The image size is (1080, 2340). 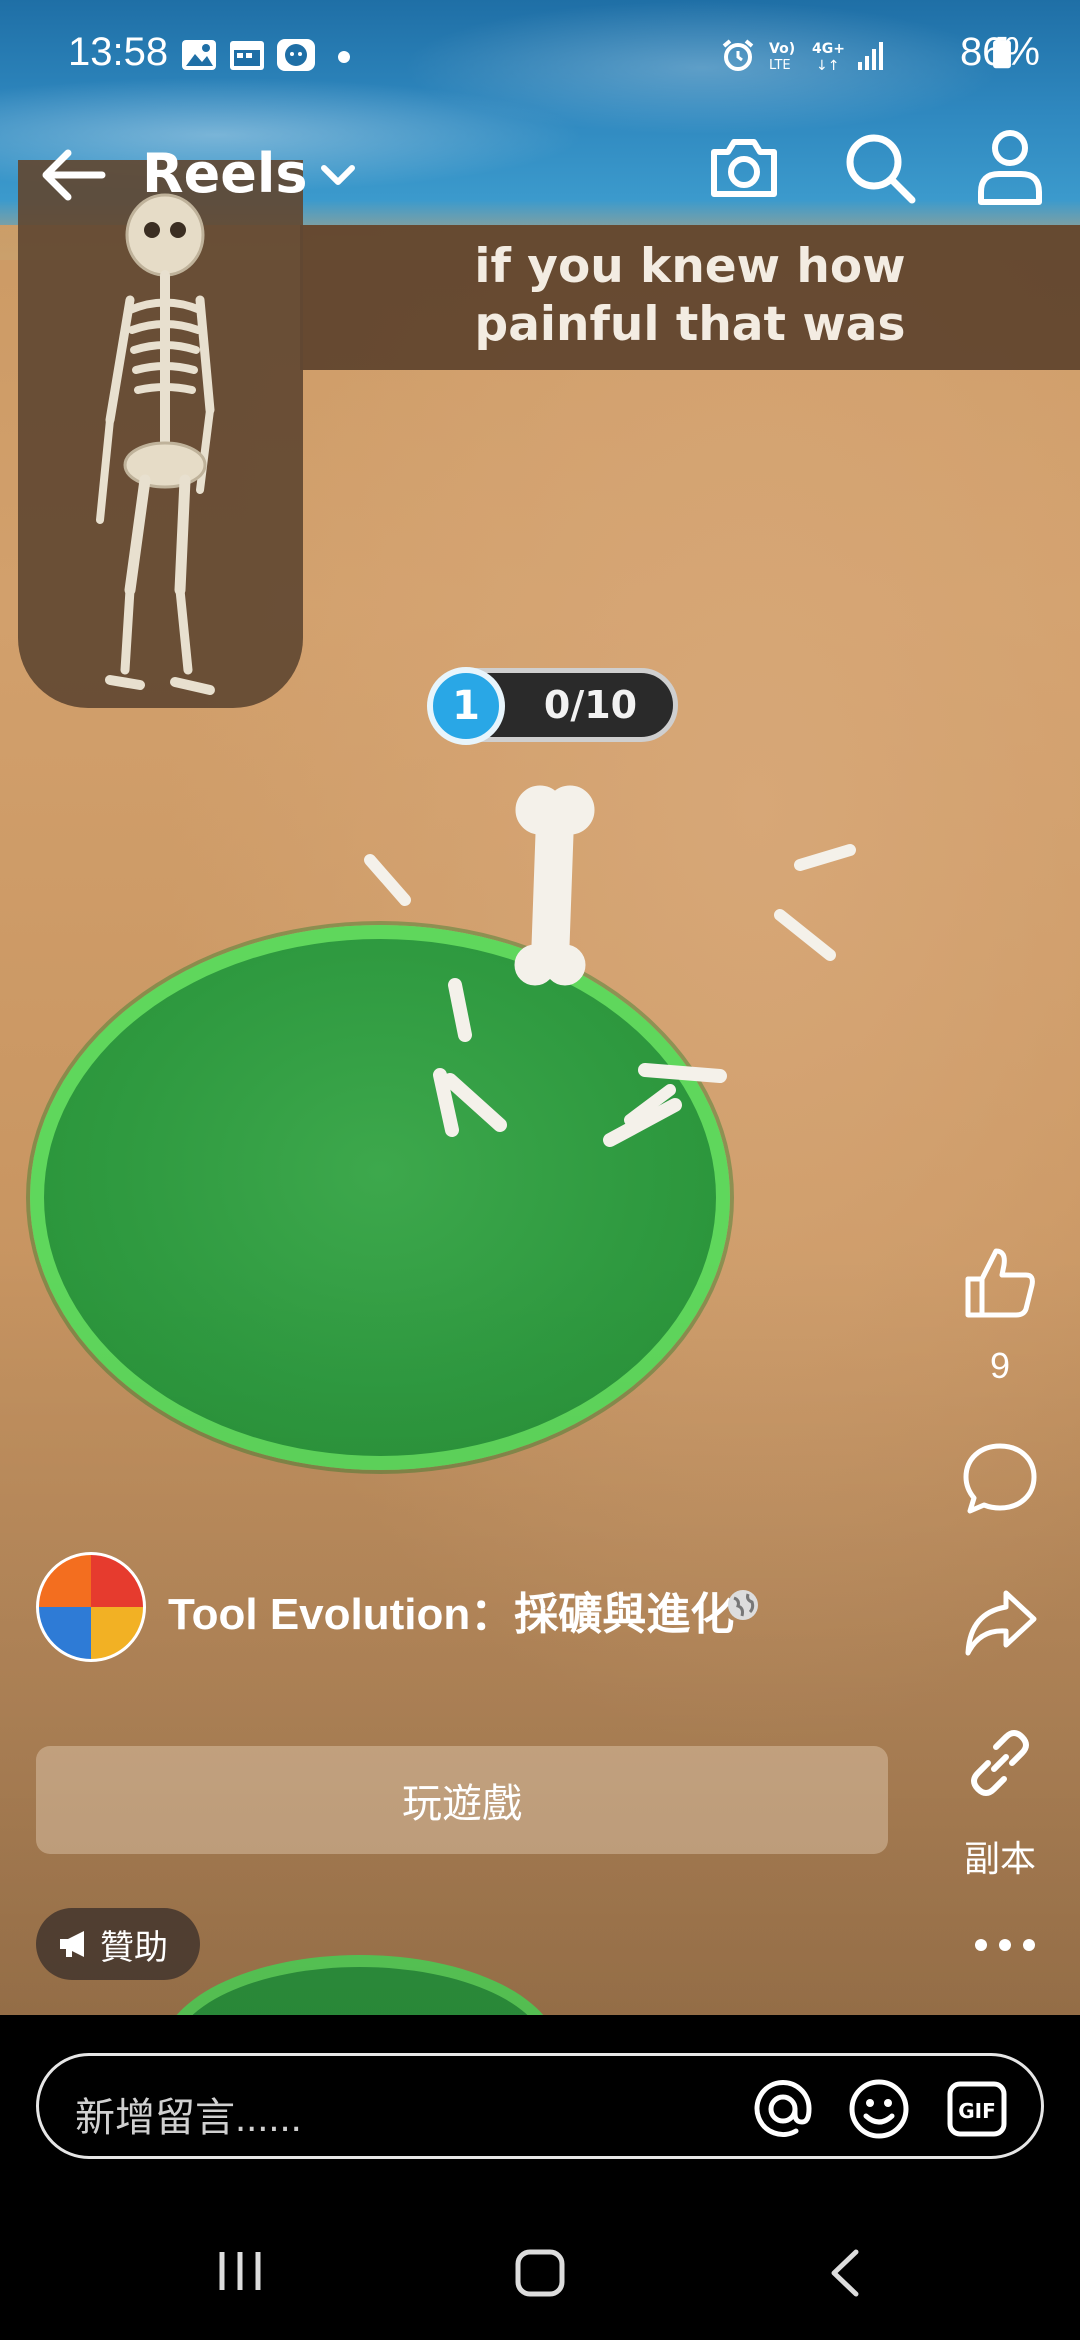 What do you see at coordinates (466, 706) in the screenshot?
I see `level-badge: 1` at bounding box center [466, 706].